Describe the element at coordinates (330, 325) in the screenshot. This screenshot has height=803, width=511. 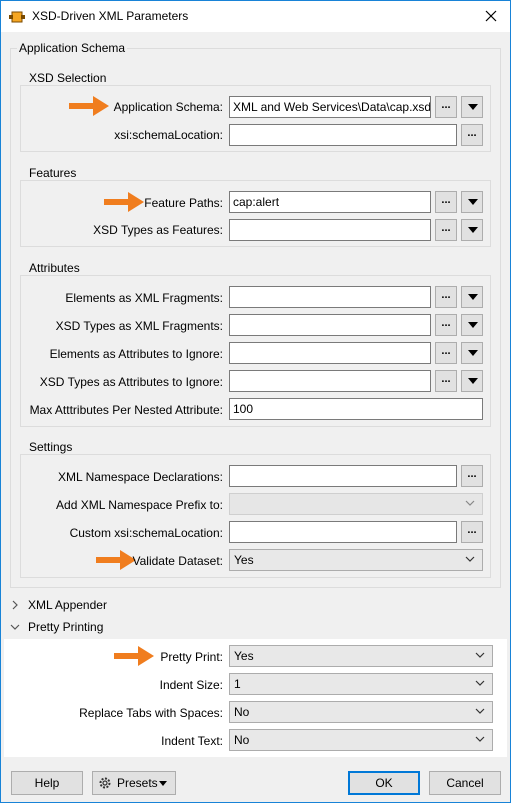
I see `xsd-types-xml-fragments-input` at that location.